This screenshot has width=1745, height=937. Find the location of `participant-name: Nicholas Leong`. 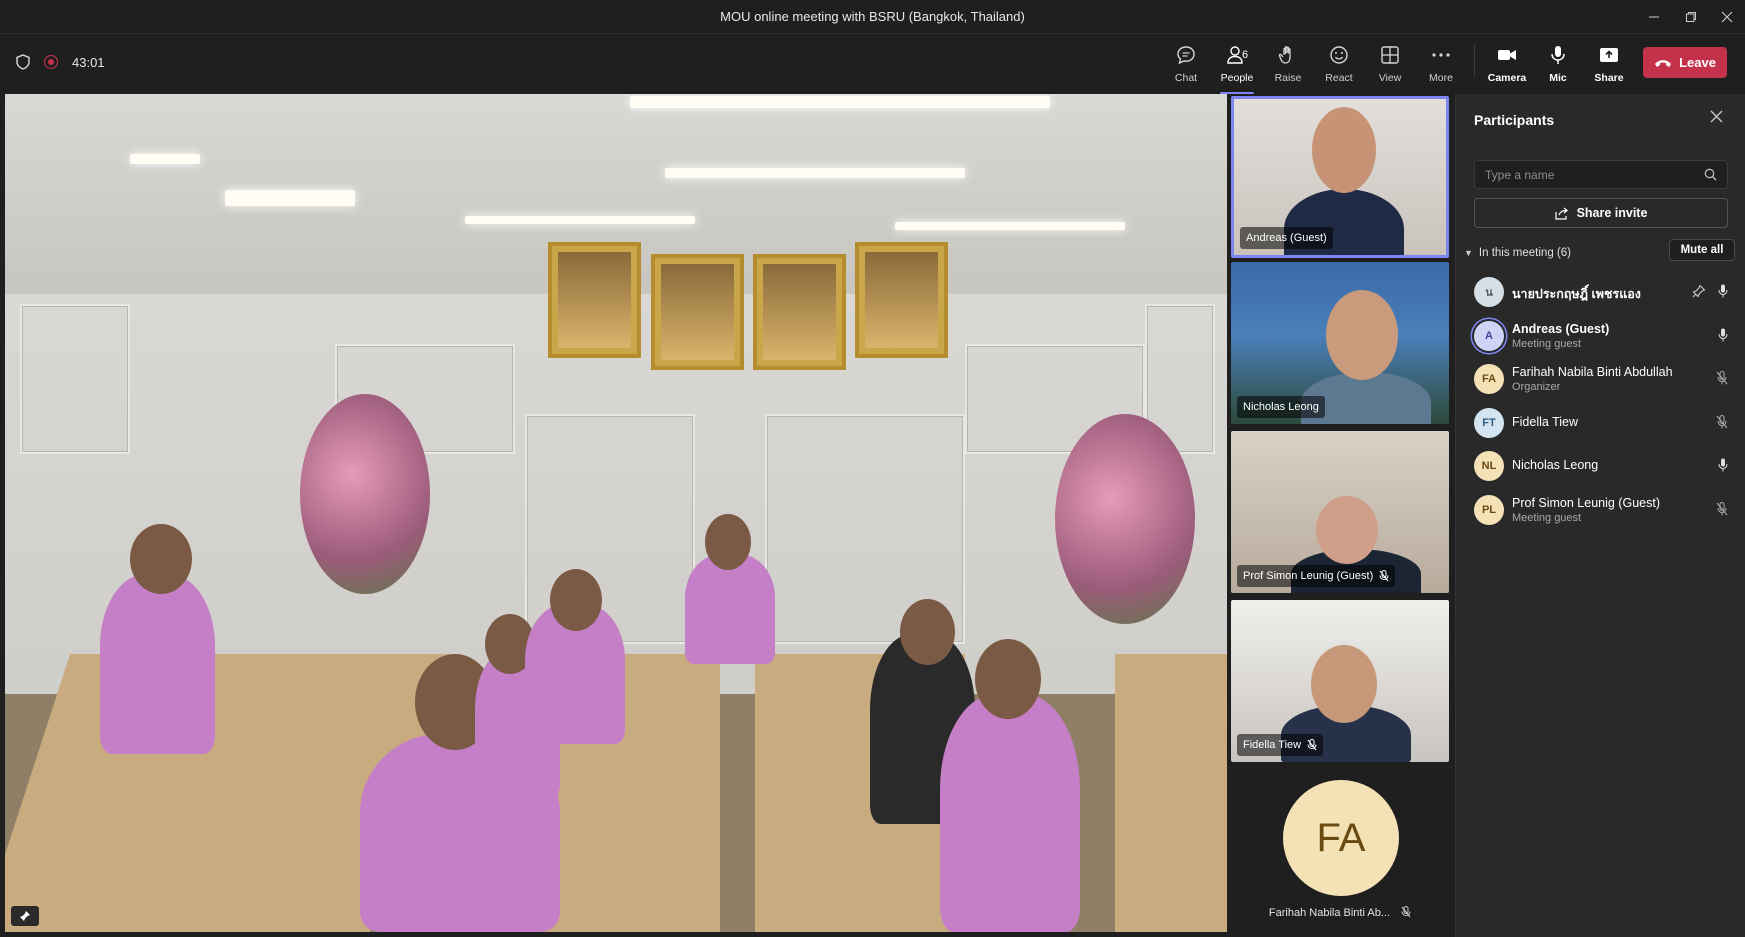

participant-name: Nicholas Leong is located at coordinates (1555, 465).